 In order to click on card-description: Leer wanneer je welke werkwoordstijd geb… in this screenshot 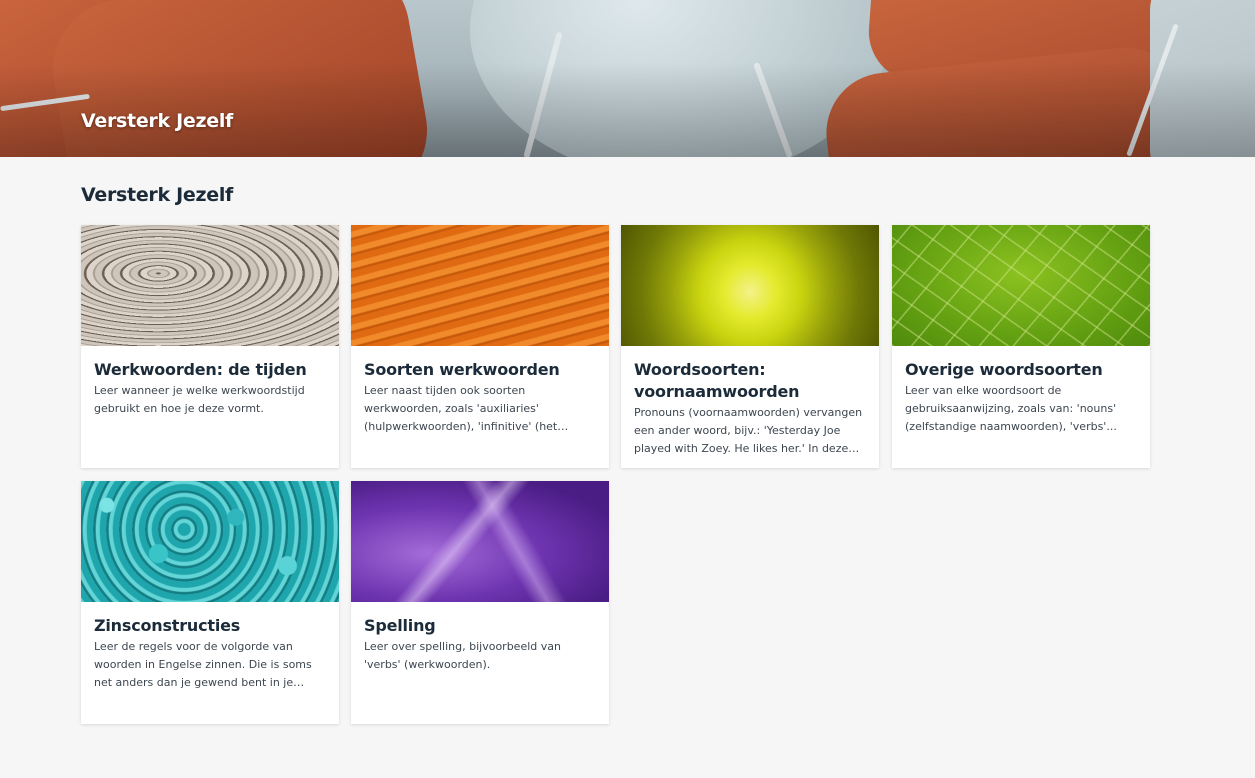, I will do `click(199, 399)`.